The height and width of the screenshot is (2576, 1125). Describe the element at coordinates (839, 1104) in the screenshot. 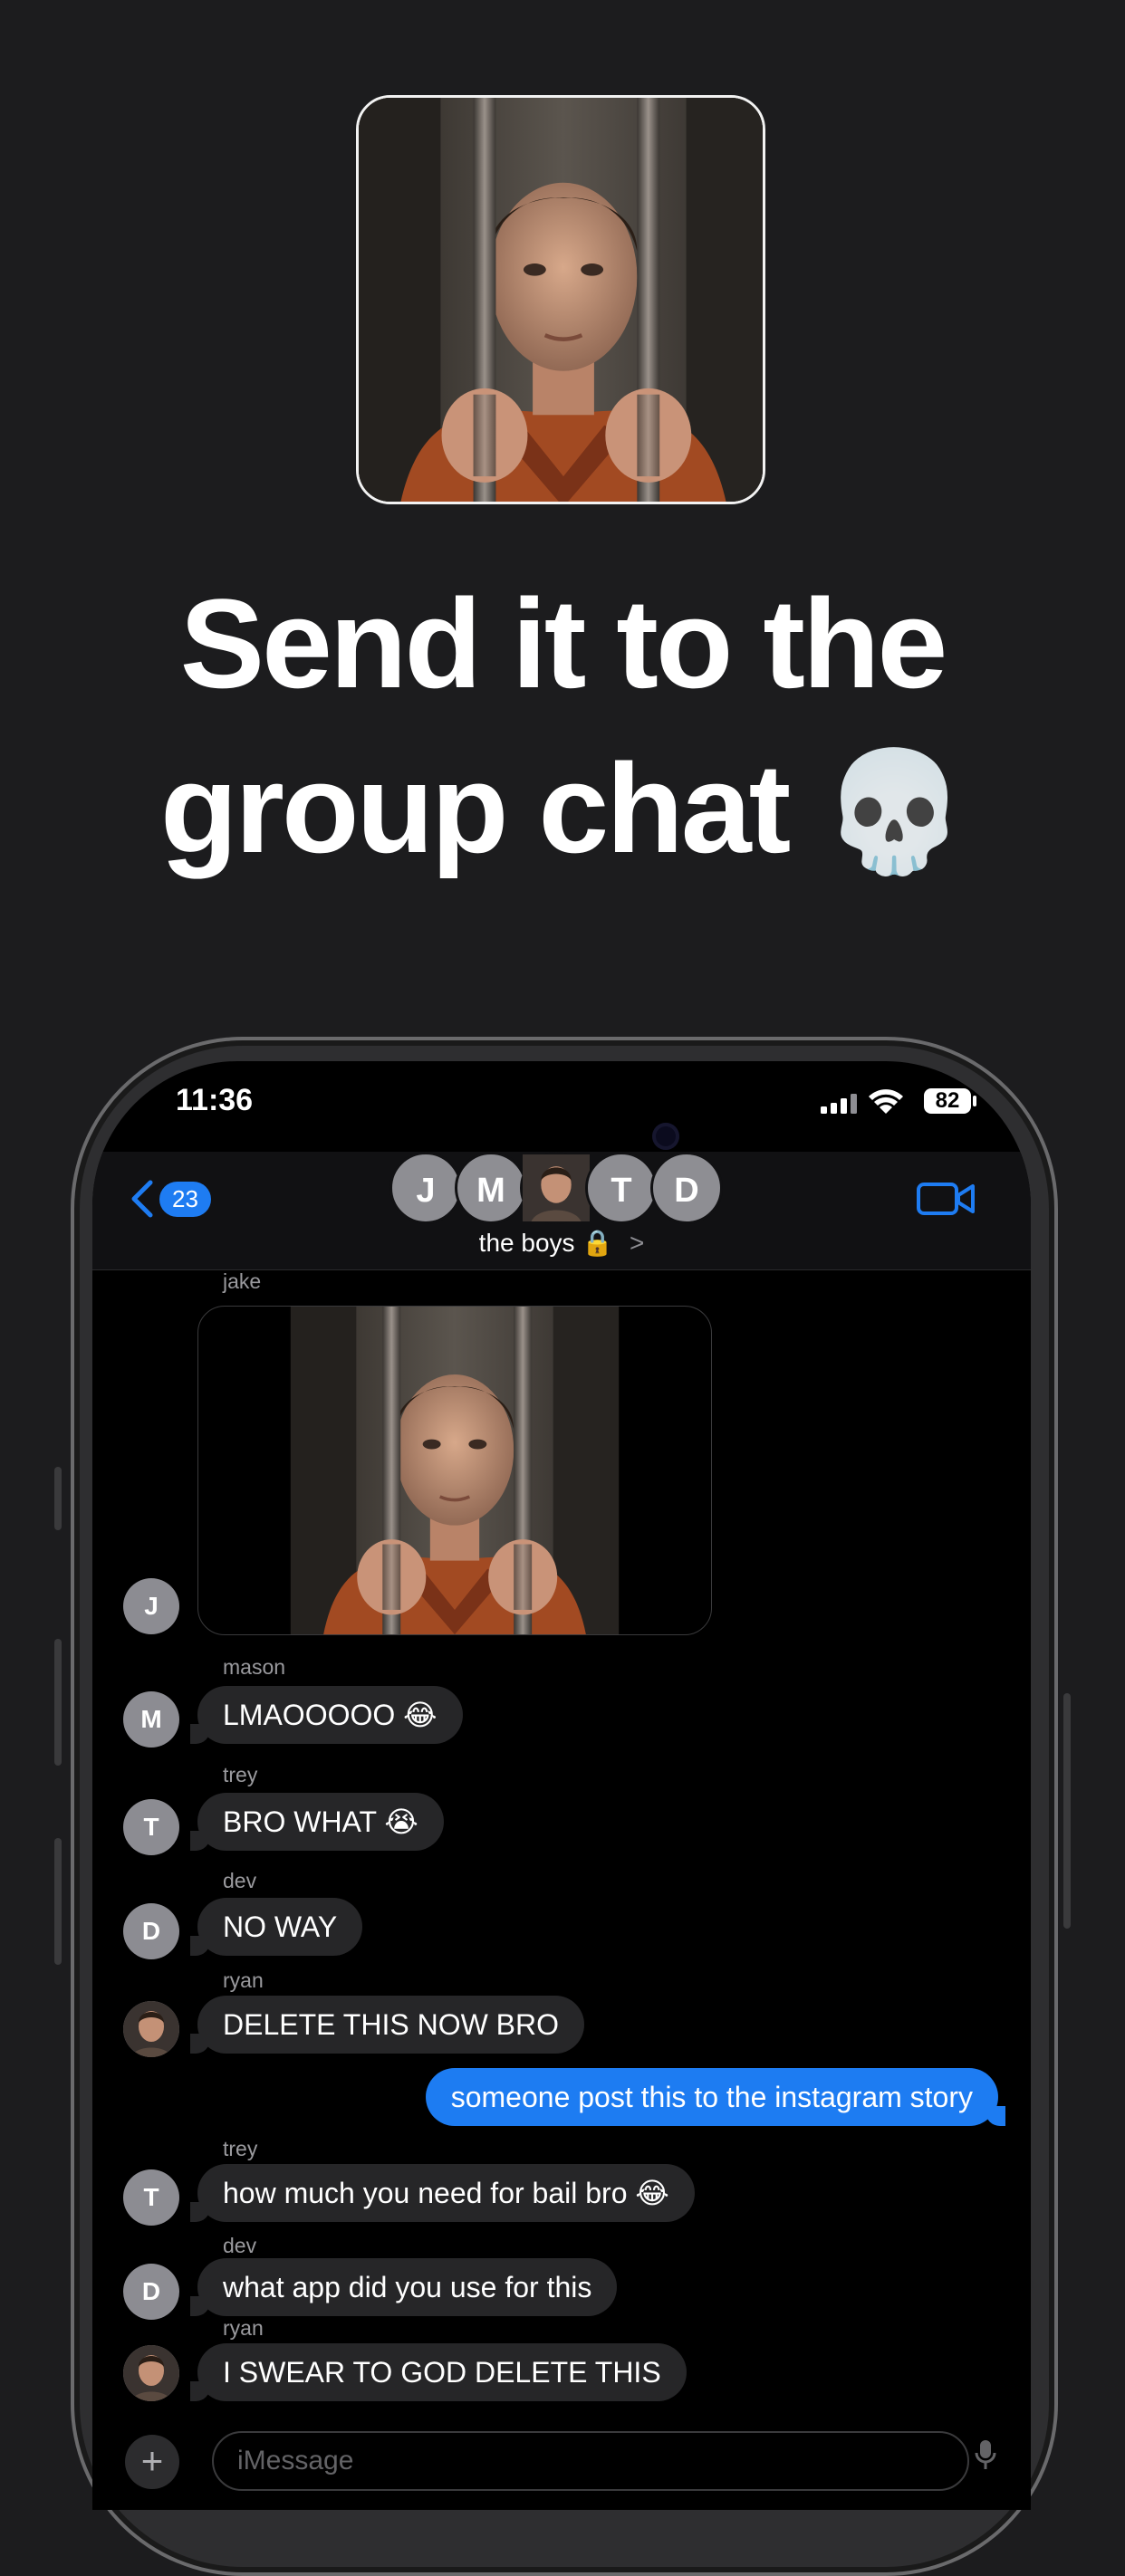

I see `cellular-signal-icon` at that location.